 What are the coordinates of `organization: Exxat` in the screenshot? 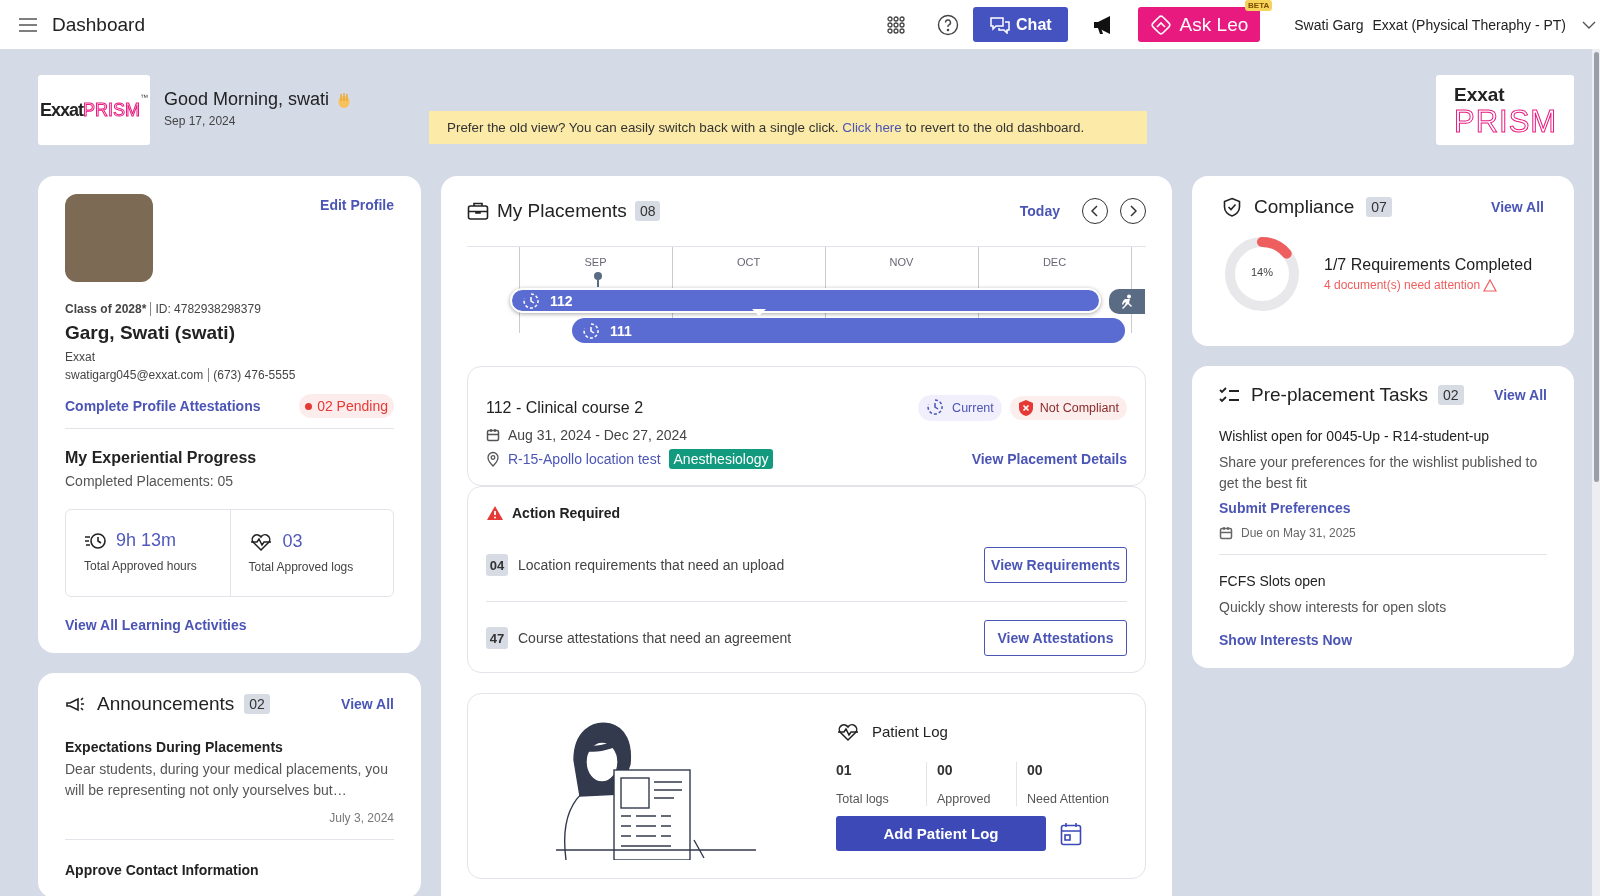 It's located at (80, 357).